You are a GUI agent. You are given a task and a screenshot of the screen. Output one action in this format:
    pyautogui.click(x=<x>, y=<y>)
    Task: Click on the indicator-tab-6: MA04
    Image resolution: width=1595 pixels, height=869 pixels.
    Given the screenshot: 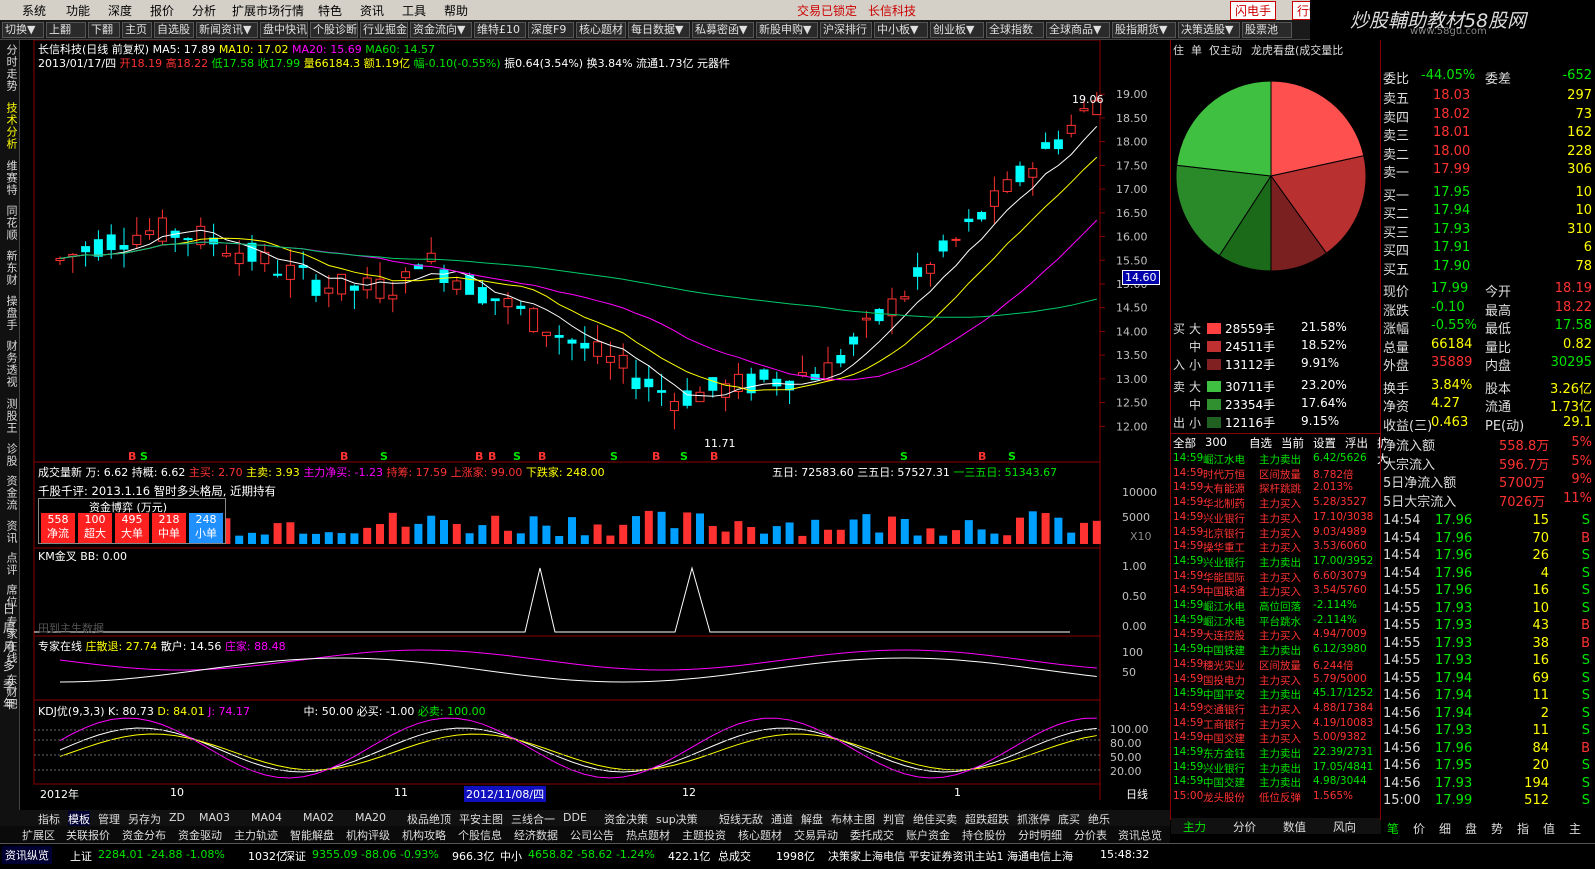 What is the action you would take?
    pyautogui.click(x=266, y=817)
    